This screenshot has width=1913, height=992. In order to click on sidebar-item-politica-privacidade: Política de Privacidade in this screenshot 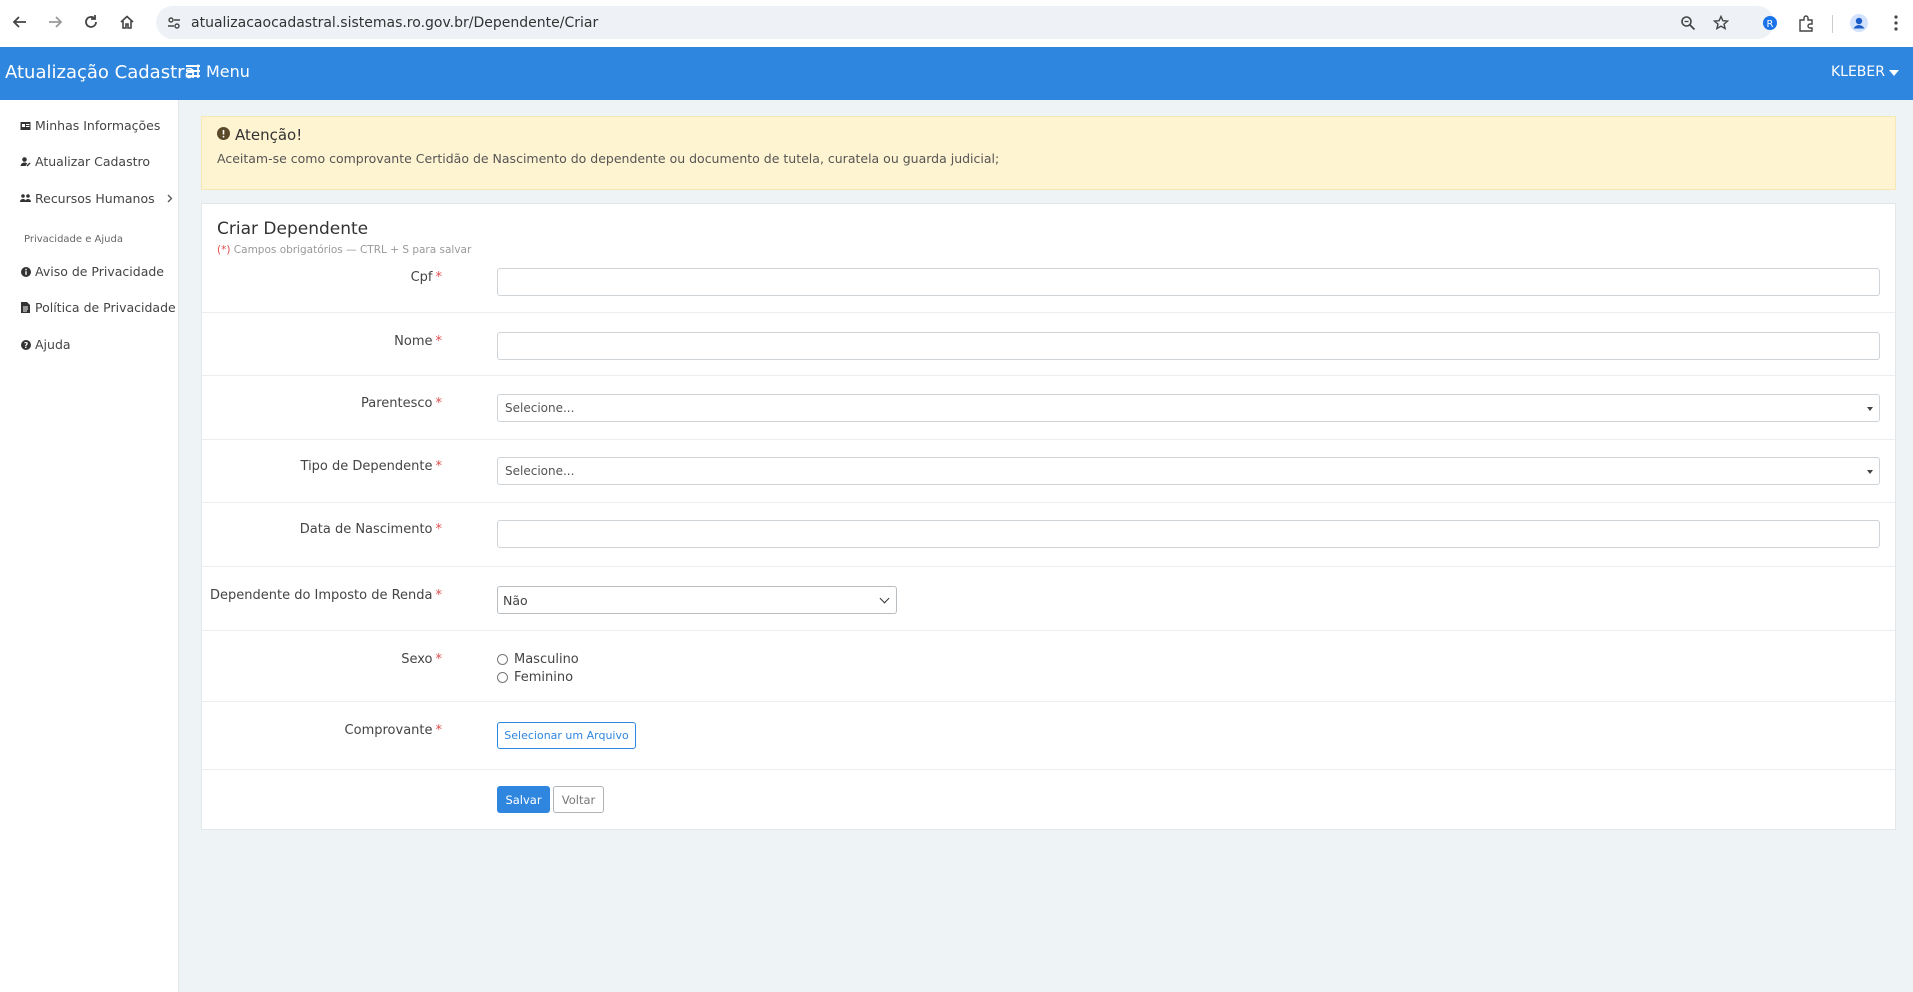, I will do `click(98, 307)`.